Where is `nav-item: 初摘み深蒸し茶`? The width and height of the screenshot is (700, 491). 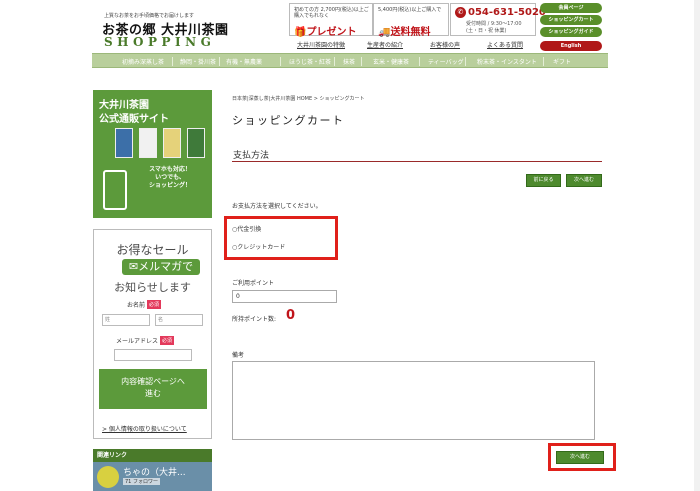
nav-item: 初摘み深蒸し茶 is located at coordinates (143, 61).